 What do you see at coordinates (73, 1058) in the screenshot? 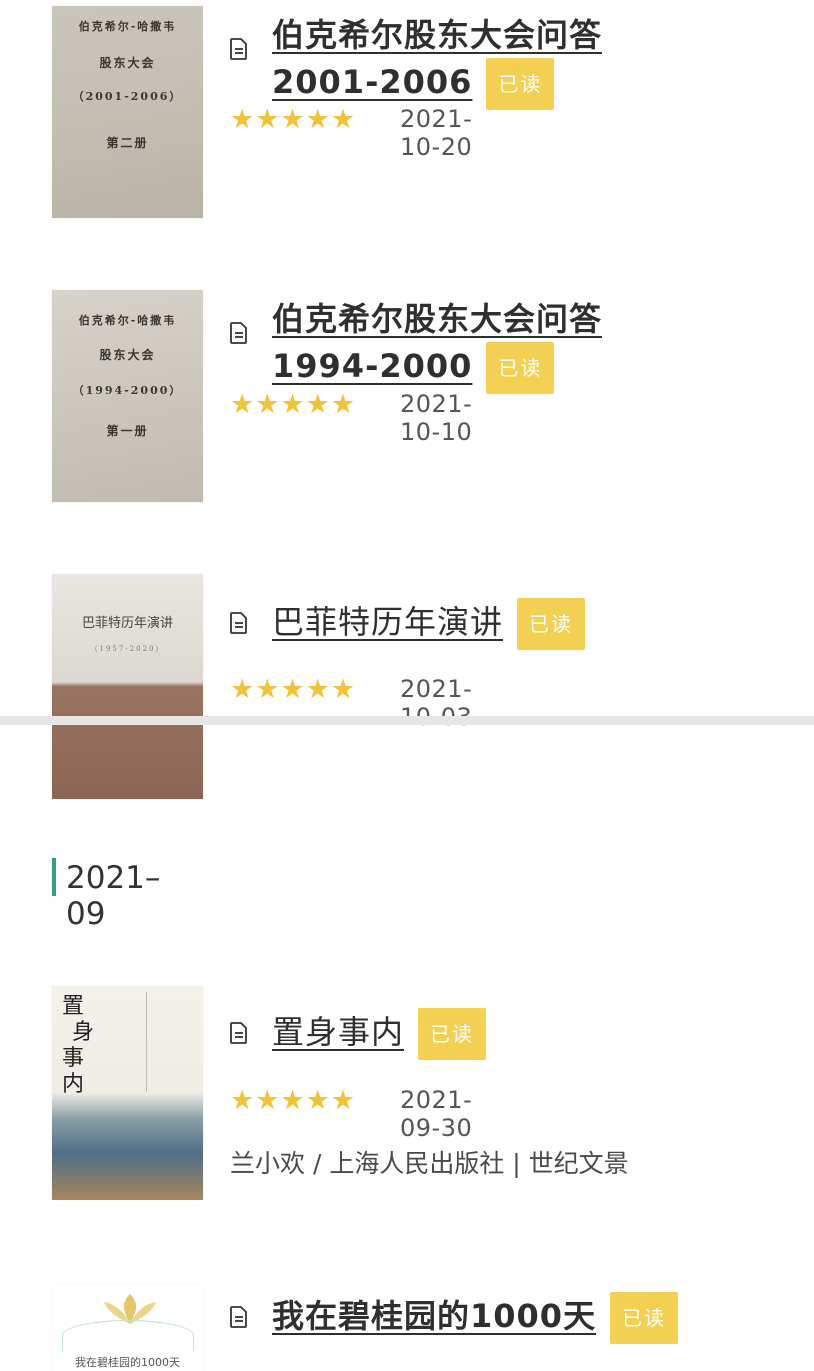
I see `cover-text: 事` at bounding box center [73, 1058].